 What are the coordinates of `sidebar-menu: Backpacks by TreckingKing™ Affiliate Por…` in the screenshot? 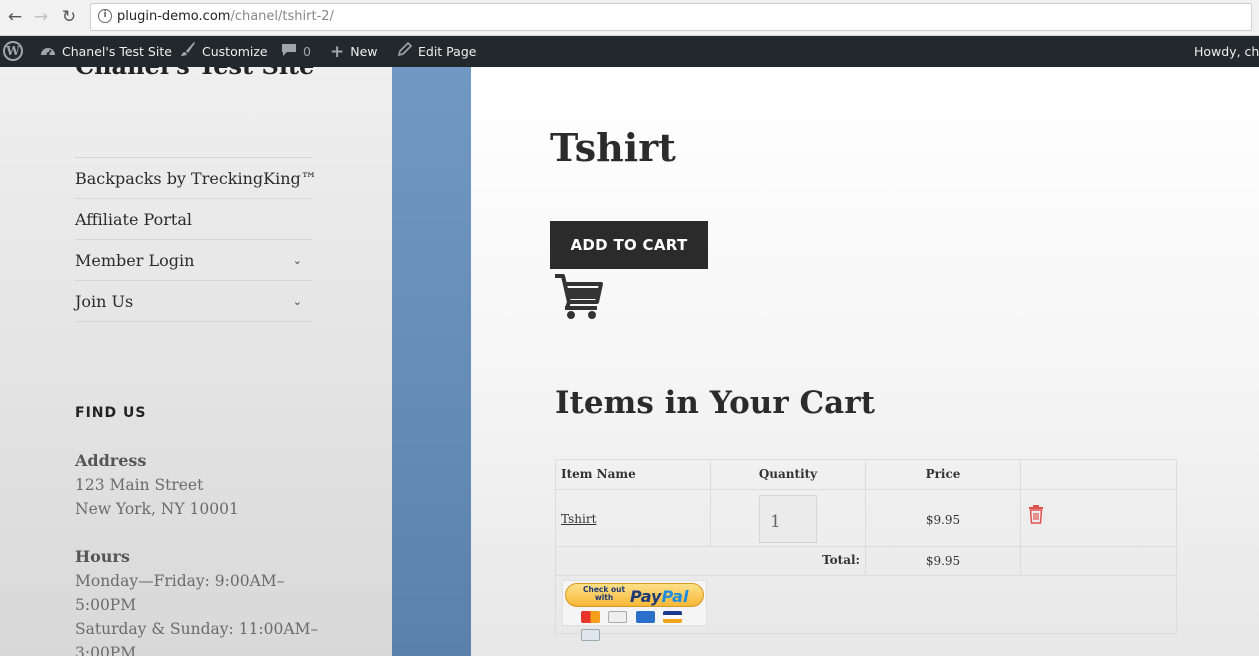 It's located at (196, 239).